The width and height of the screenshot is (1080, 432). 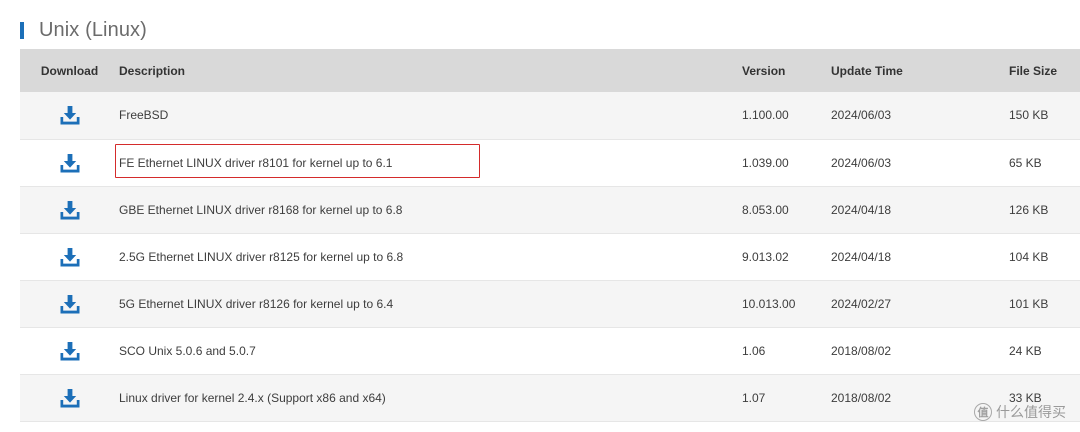 What do you see at coordinates (765, 209) in the screenshot?
I see `version-cell: 8.053.00` at bounding box center [765, 209].